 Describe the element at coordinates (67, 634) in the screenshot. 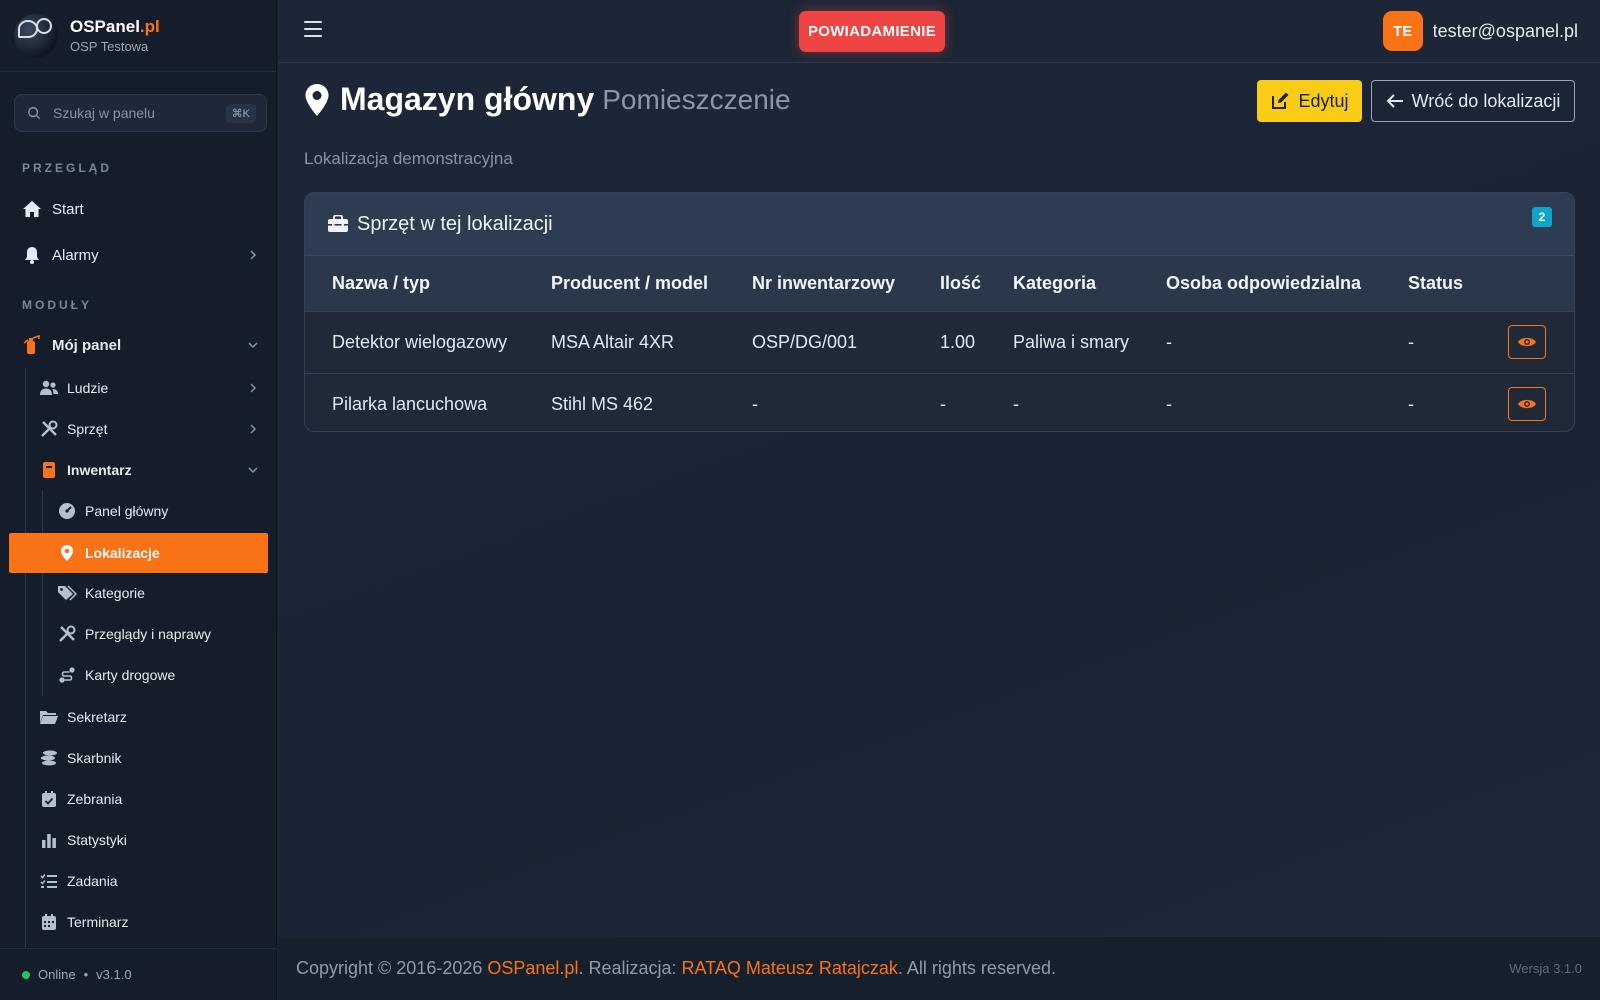

I see `wrench-icon` at that location.